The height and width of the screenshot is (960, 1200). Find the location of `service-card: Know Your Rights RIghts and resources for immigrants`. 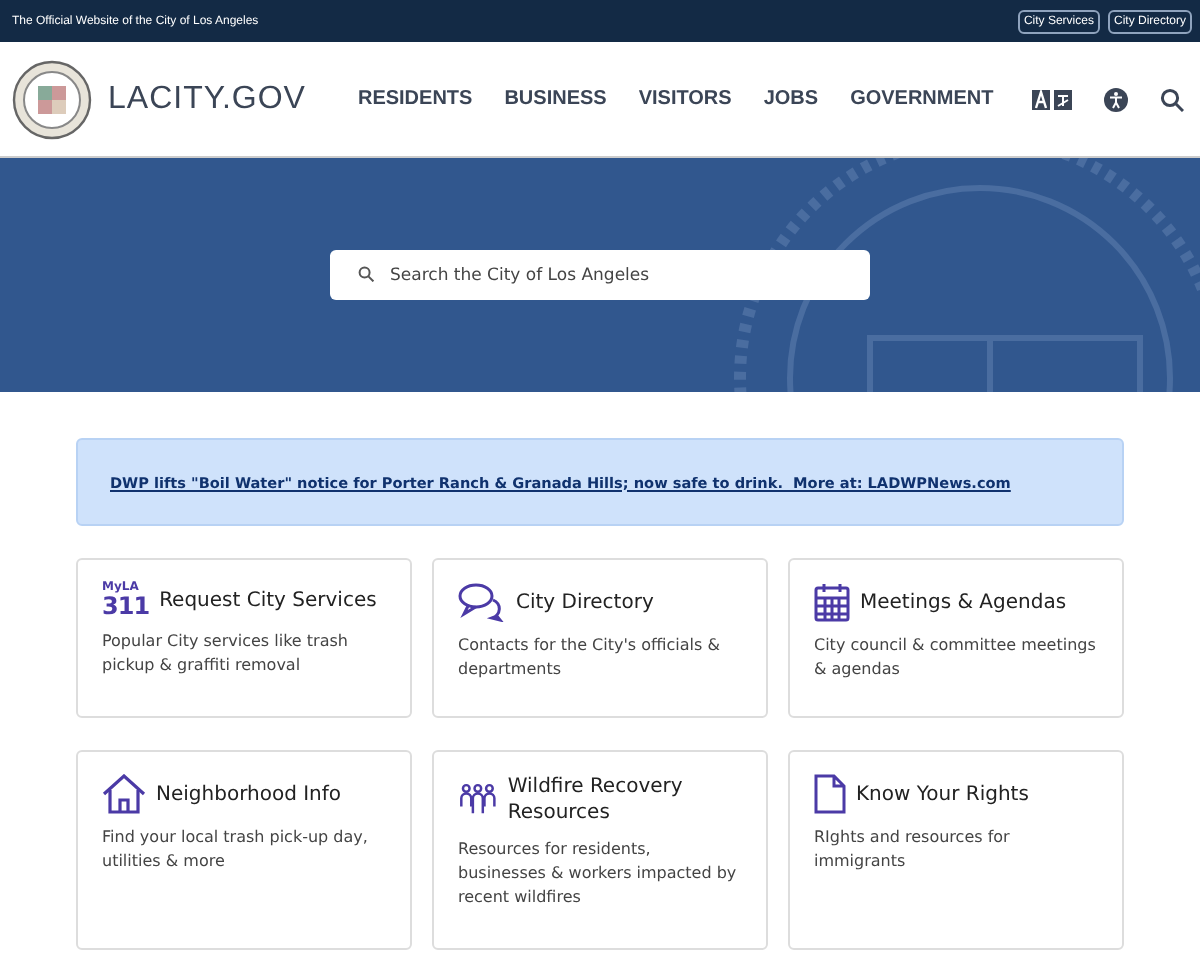

service-card: Know Your Rights RIghts and resources for immigrants is located at coordinates (956, 850).